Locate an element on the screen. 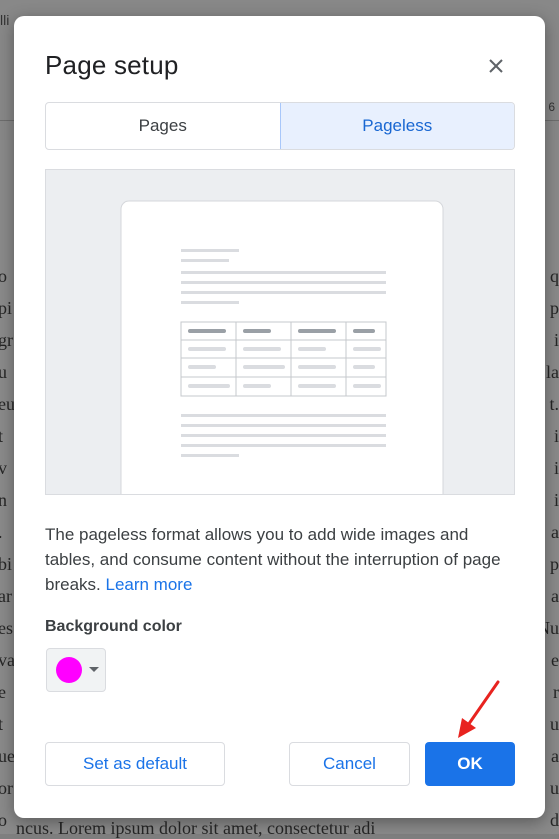  document-text-fragment: gr is located at coordinates (6, 340).